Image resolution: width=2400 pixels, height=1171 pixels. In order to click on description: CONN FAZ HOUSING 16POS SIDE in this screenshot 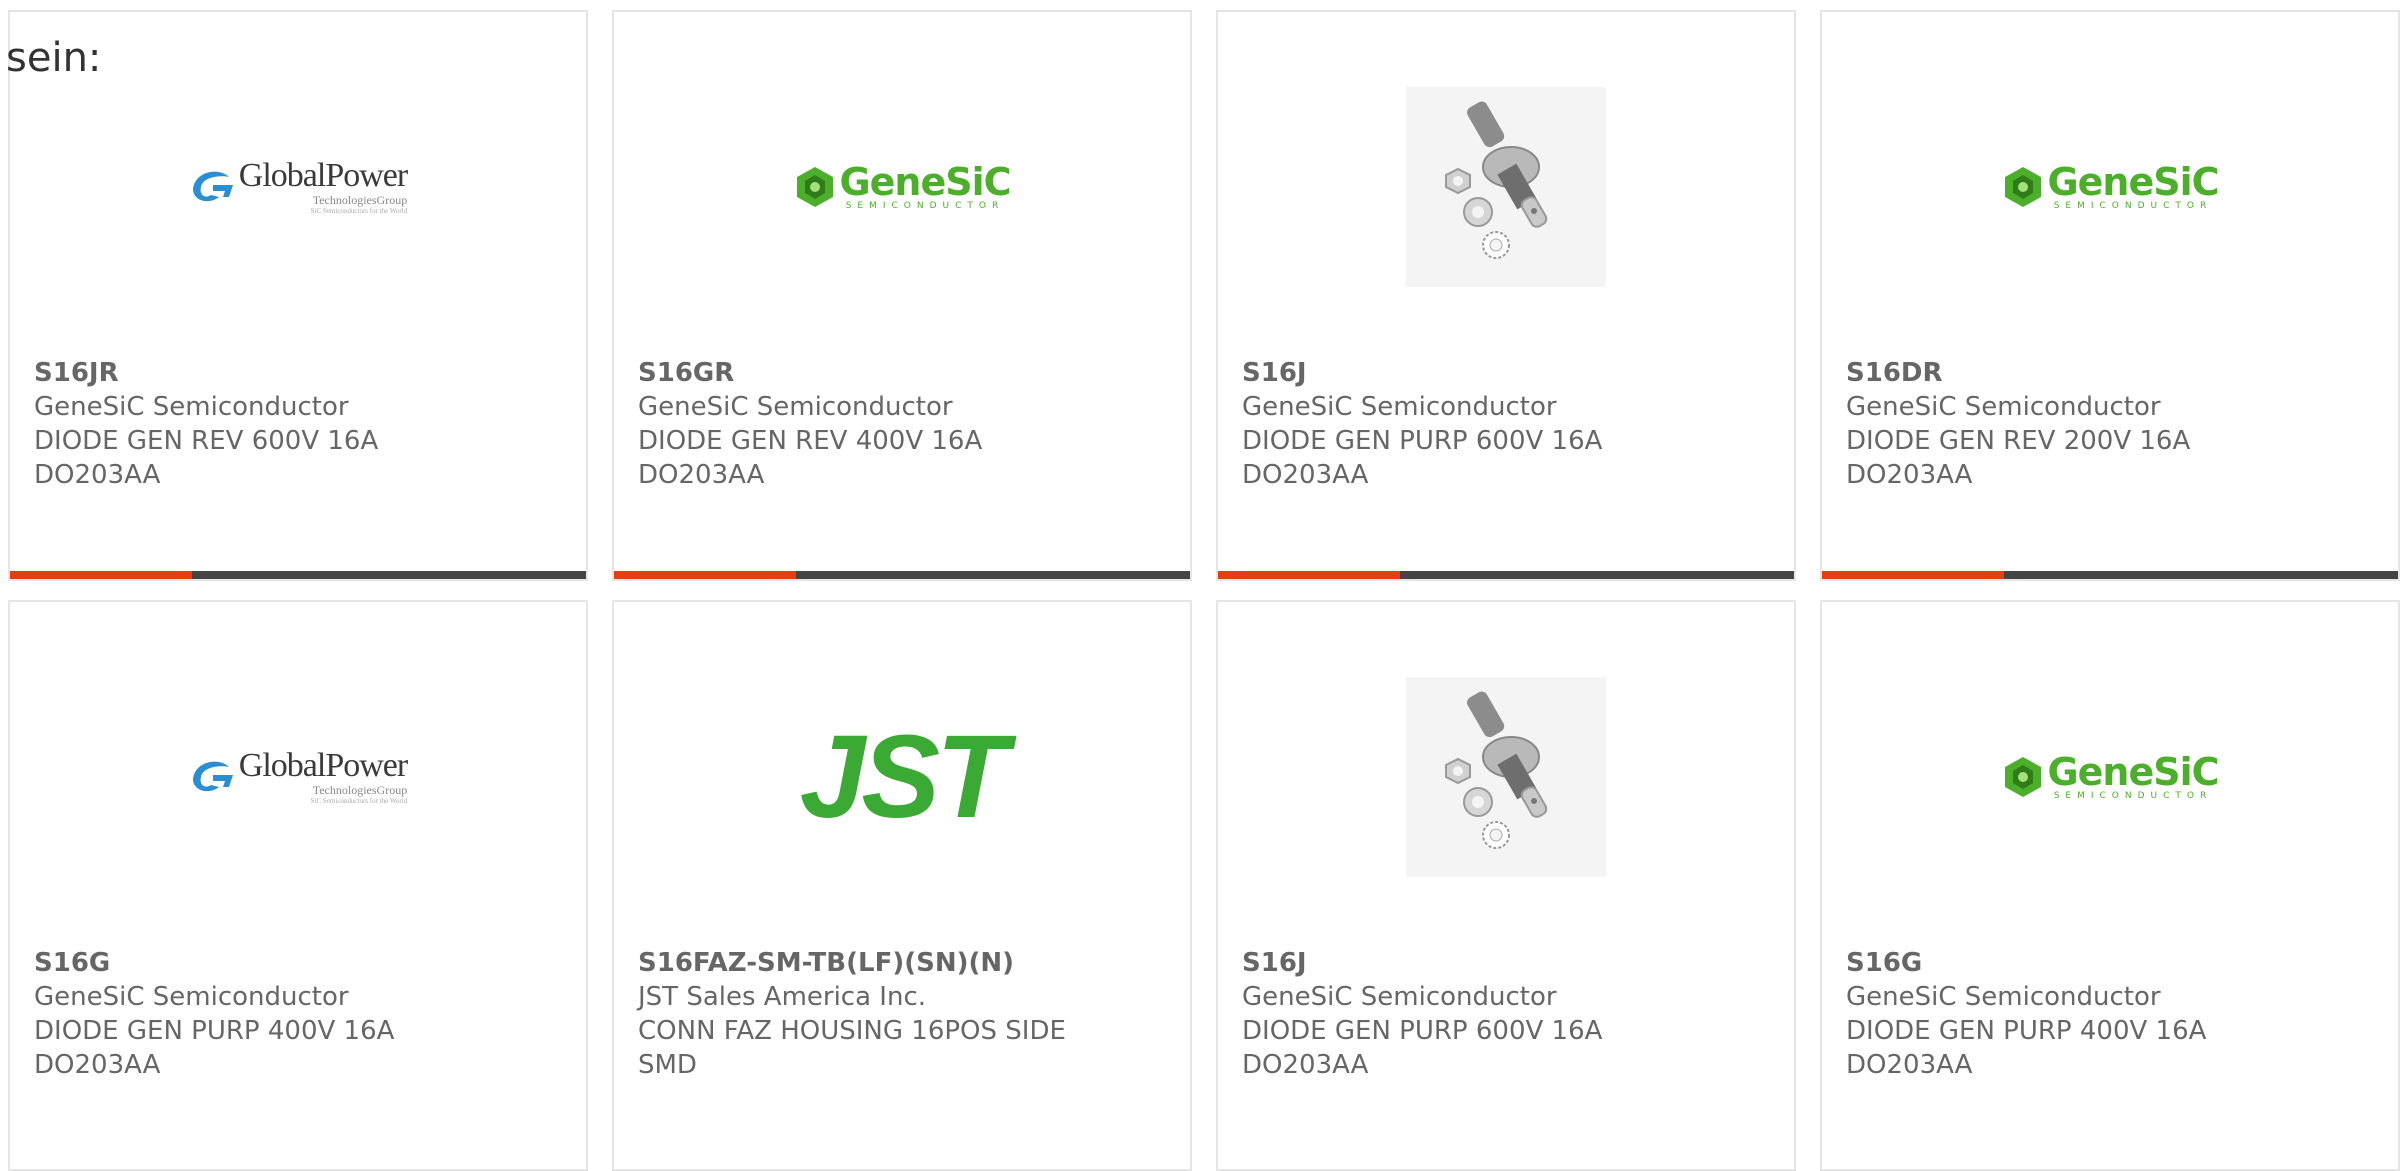, I will do `click(852, 1031)`.